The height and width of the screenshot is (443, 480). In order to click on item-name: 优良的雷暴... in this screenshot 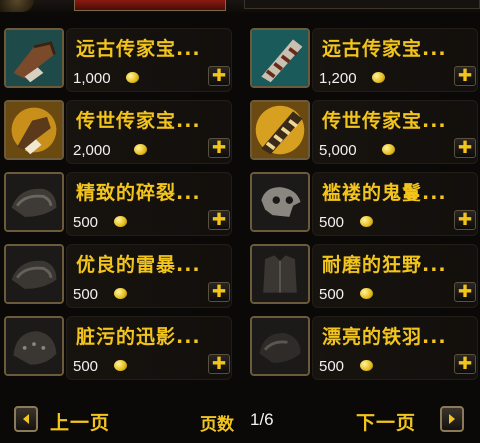, I will do `click(138, 265)`.